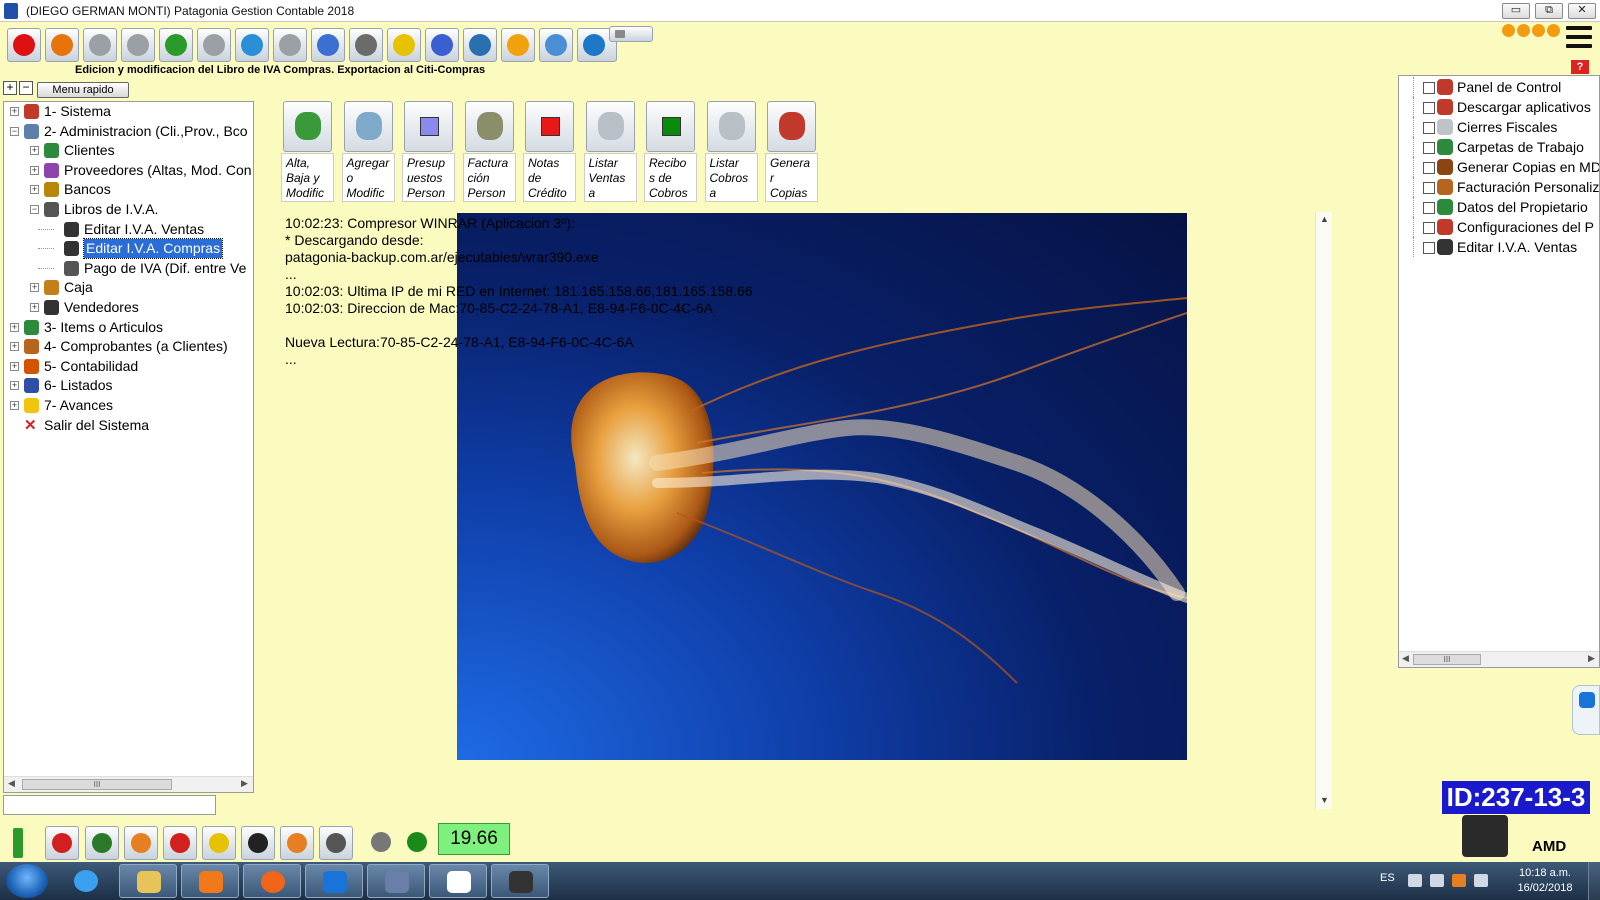 This screenshot has width=1600, height=900. Describe the element at coordinates (1459, 880) in the screenshot. I see `warning-tray-icon` at that location.